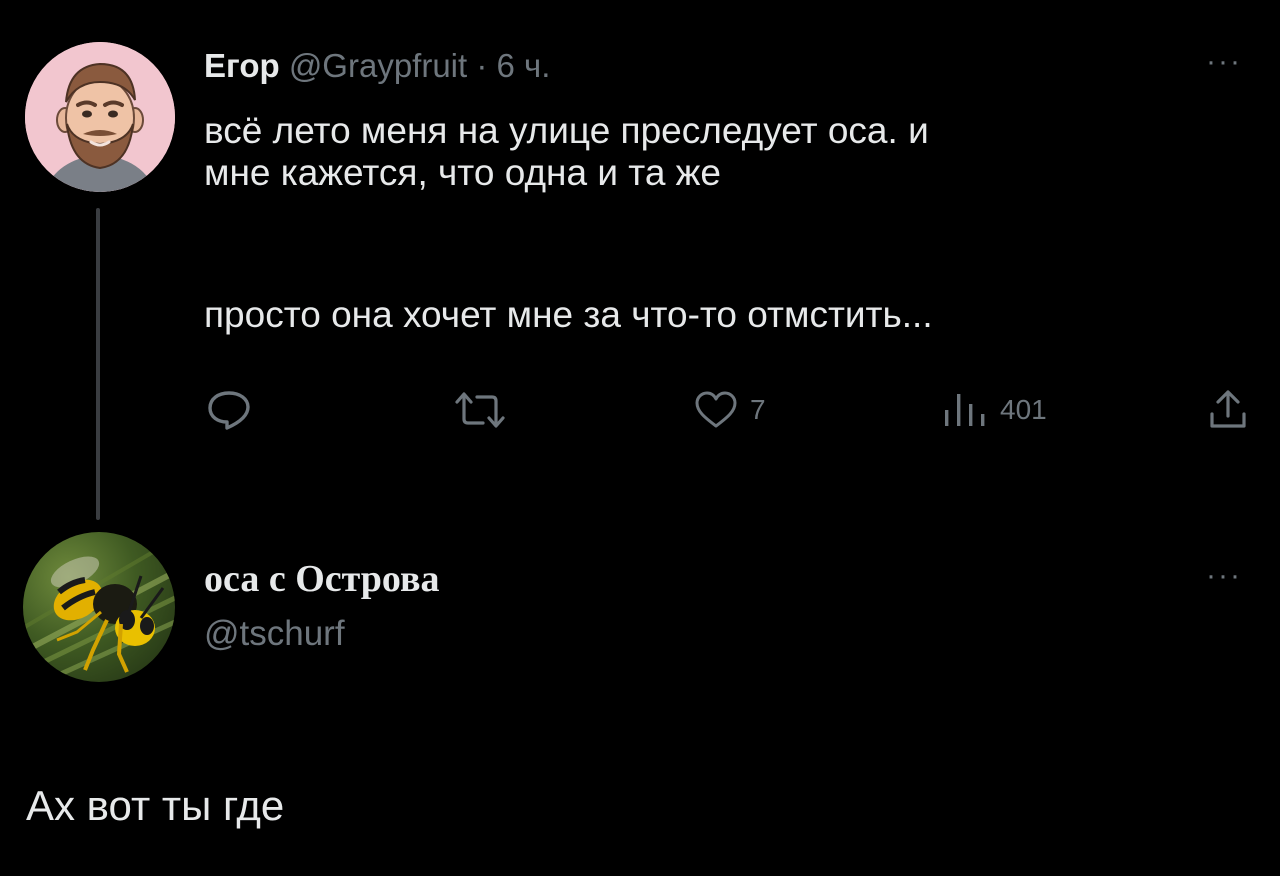 The height and width of the screenshot is (876, 1280). I want to click on views-count: 401, so click(1023, 409).